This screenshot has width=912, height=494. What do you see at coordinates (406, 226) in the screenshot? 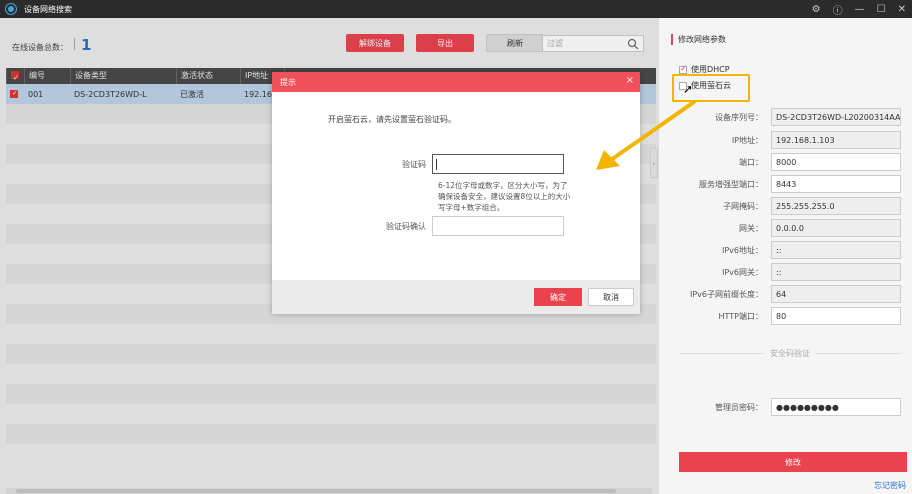
I see `code-confirm-label: 验证码确认` at bounding box center [406, 226].